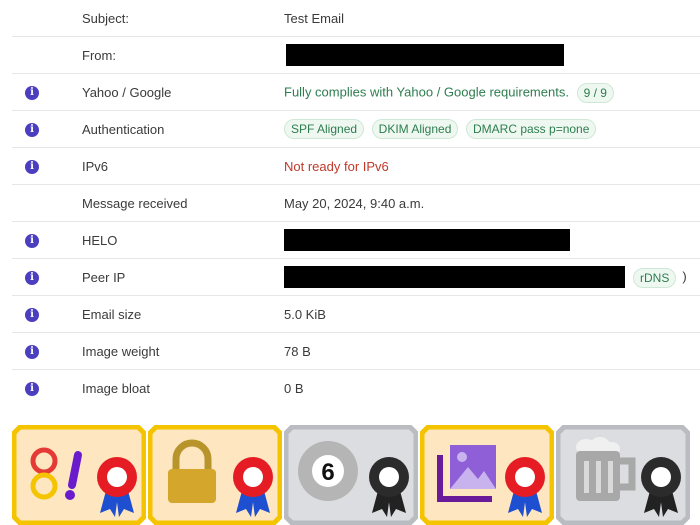  Describe the element at coordinates (655, 278) in the screenshot. I see `rdns-badge: rDNS` at that location.